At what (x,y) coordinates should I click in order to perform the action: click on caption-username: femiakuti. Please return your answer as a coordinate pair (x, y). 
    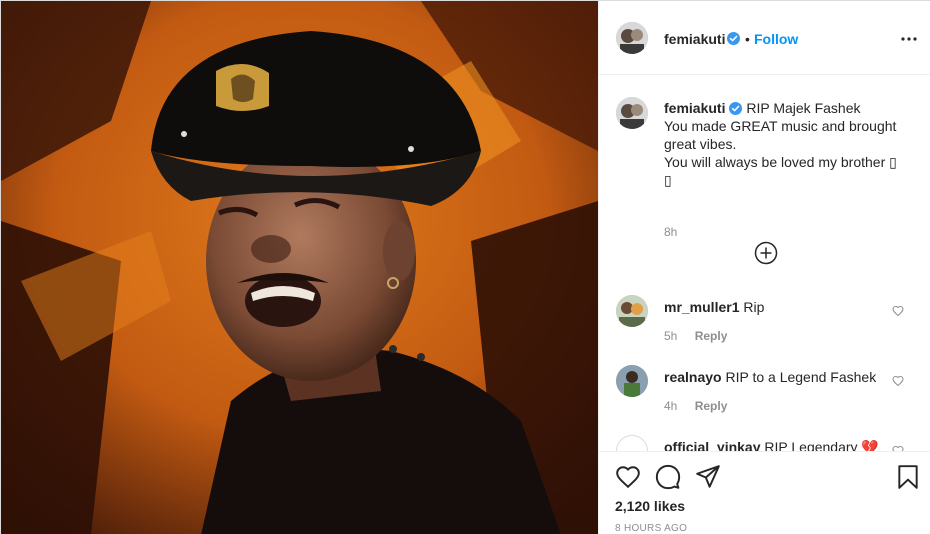
    Looking at the image, I should click on (694, 108).